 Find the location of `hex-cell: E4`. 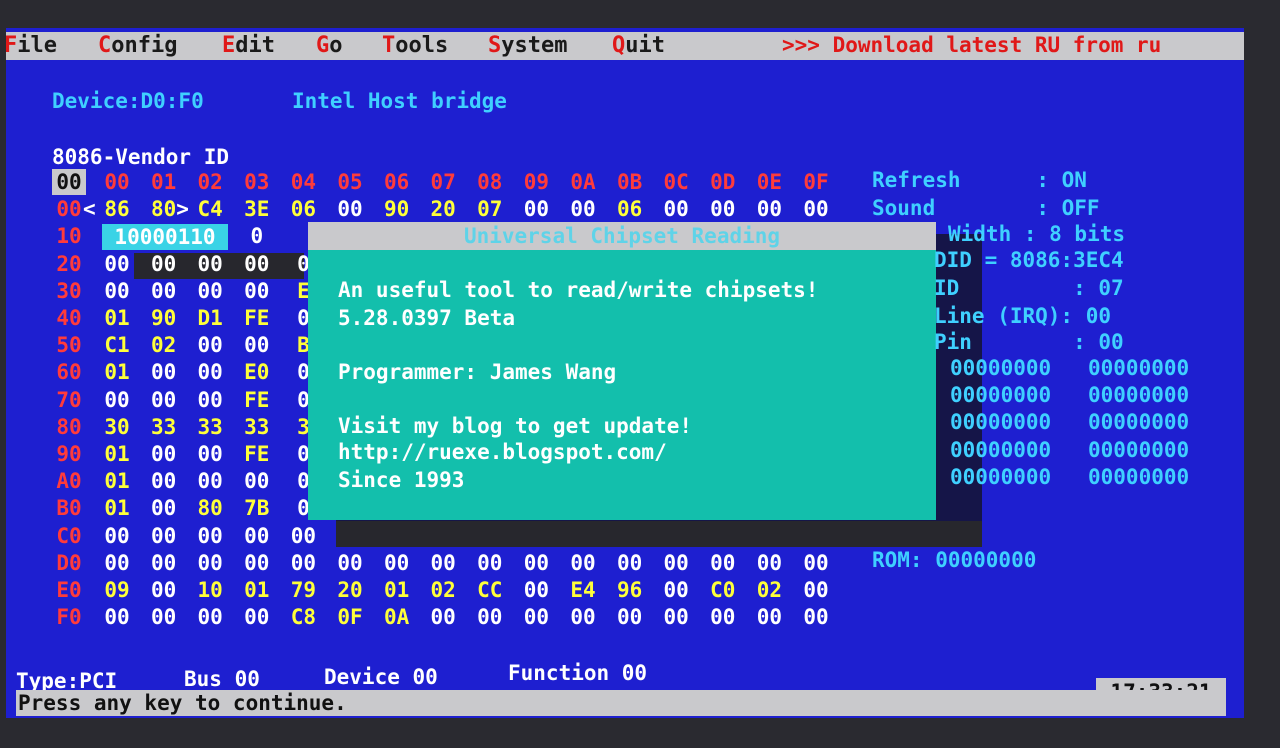

hex-cell: E4 is located at coordinates (583, 590).